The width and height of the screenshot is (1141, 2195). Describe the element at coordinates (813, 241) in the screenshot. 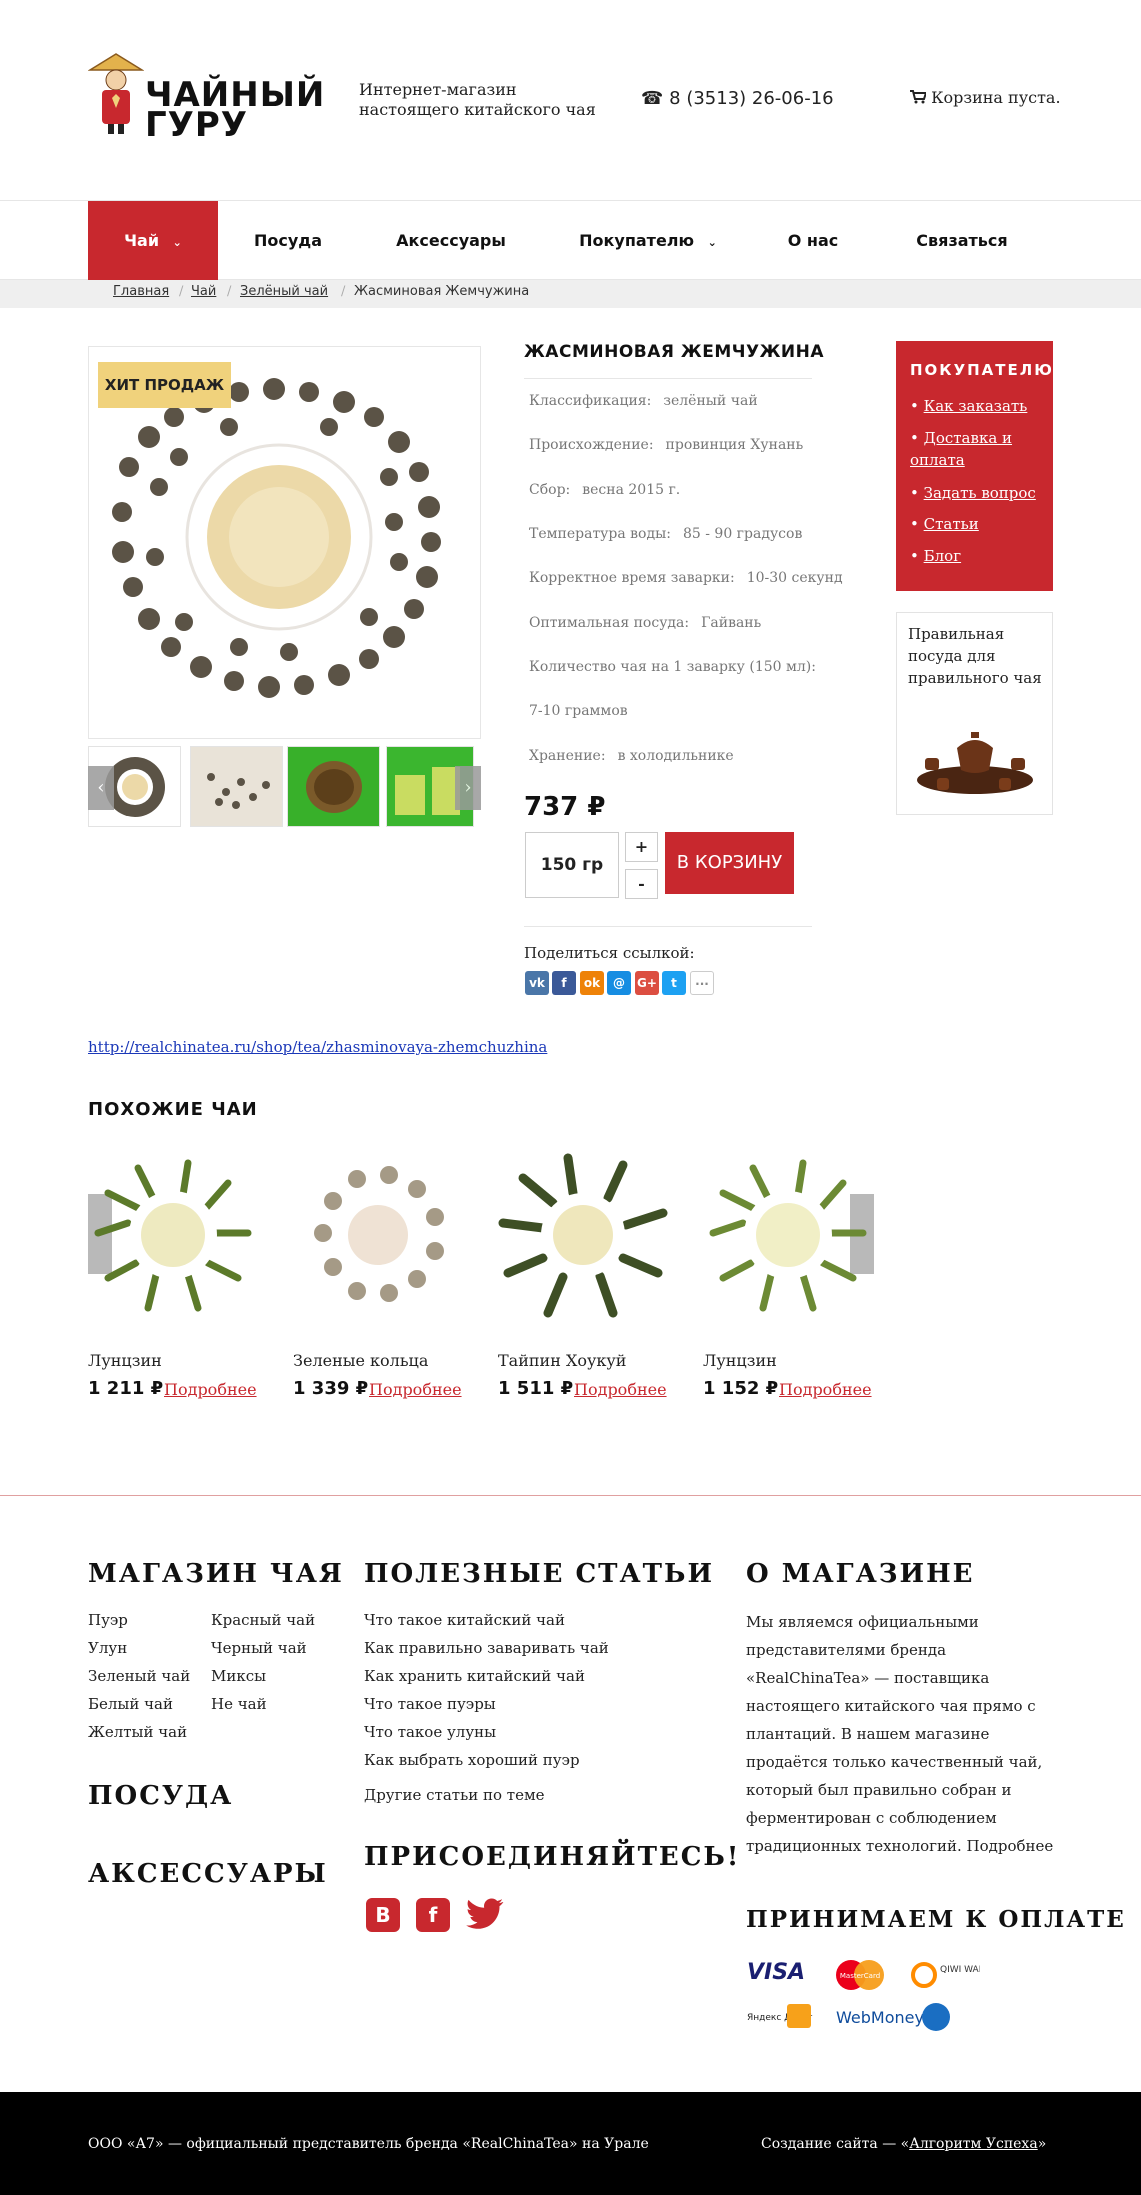

I see `nav-item-about: О нас` at that location.